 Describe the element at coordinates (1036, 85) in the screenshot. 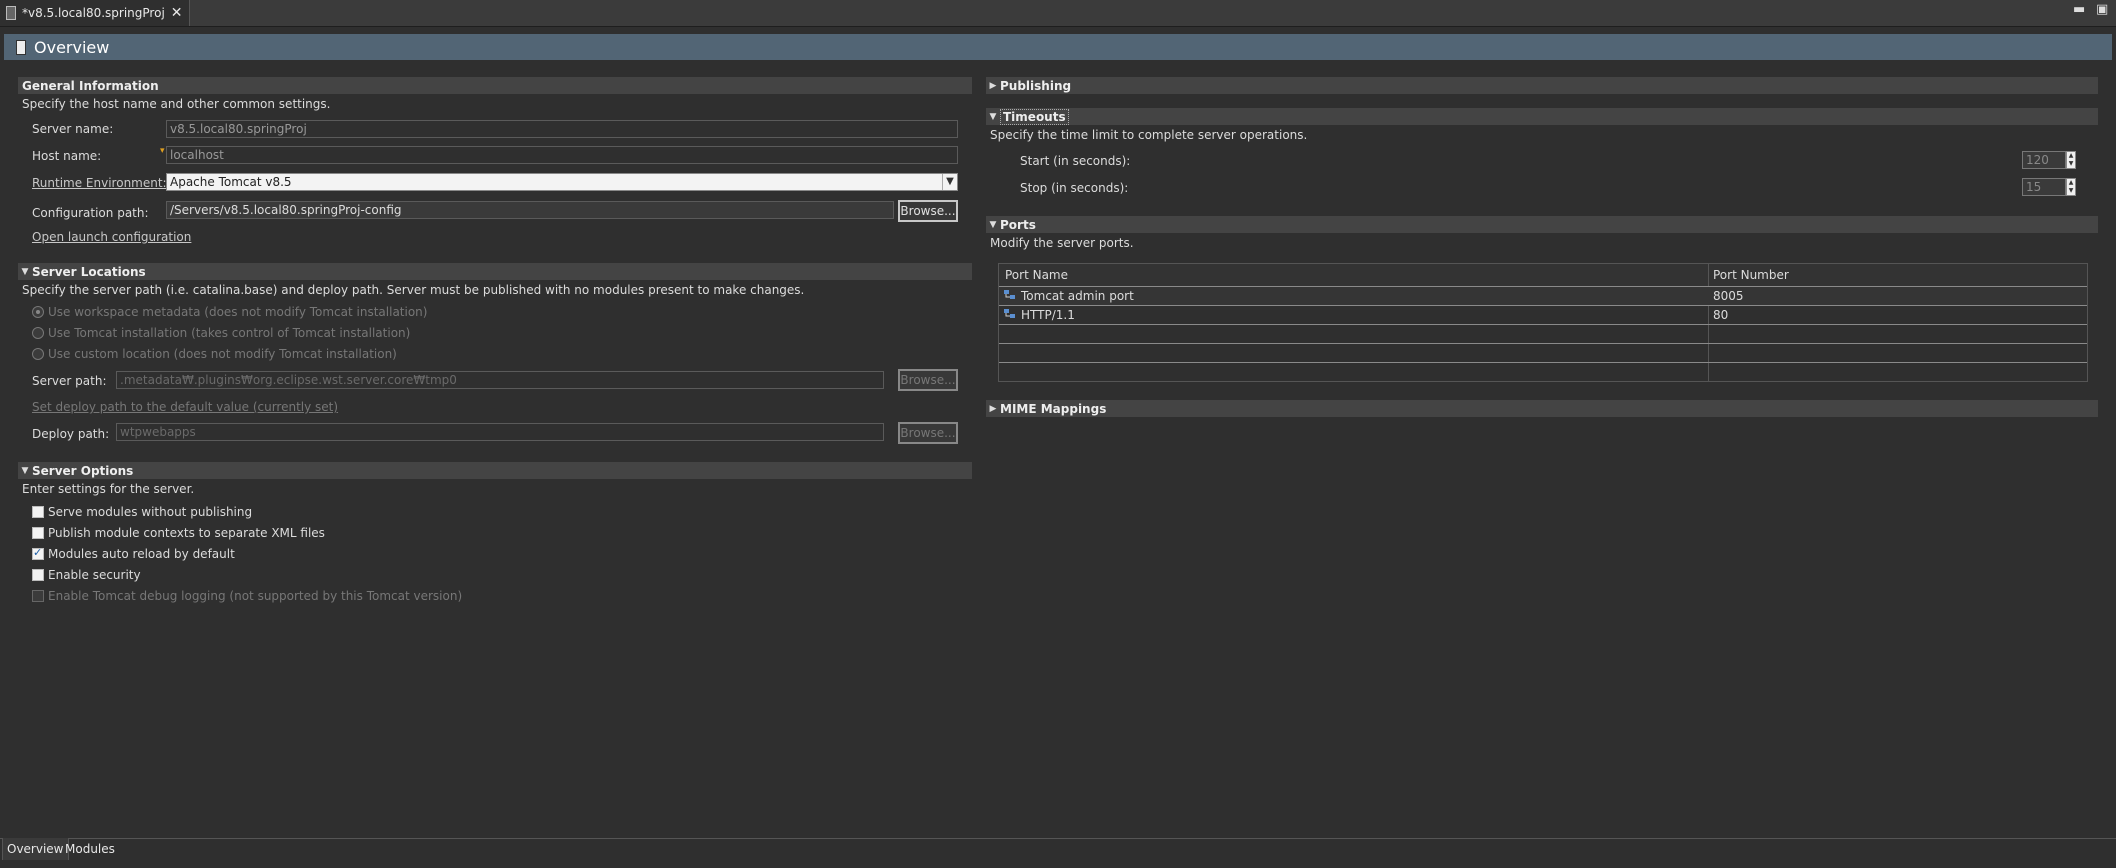

I see `publishing-title: Publishing` at that location.